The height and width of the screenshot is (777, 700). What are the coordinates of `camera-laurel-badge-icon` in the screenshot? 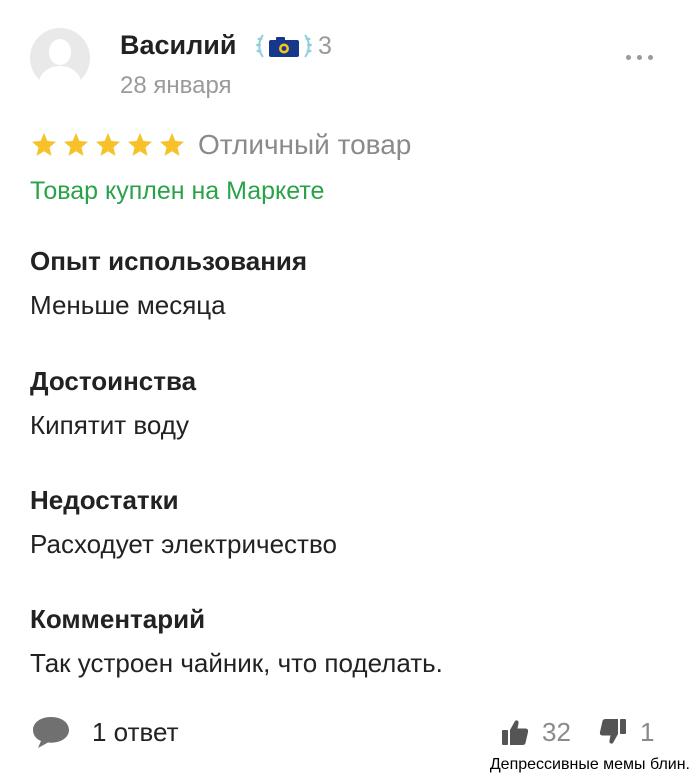 It's located at (284, 46).